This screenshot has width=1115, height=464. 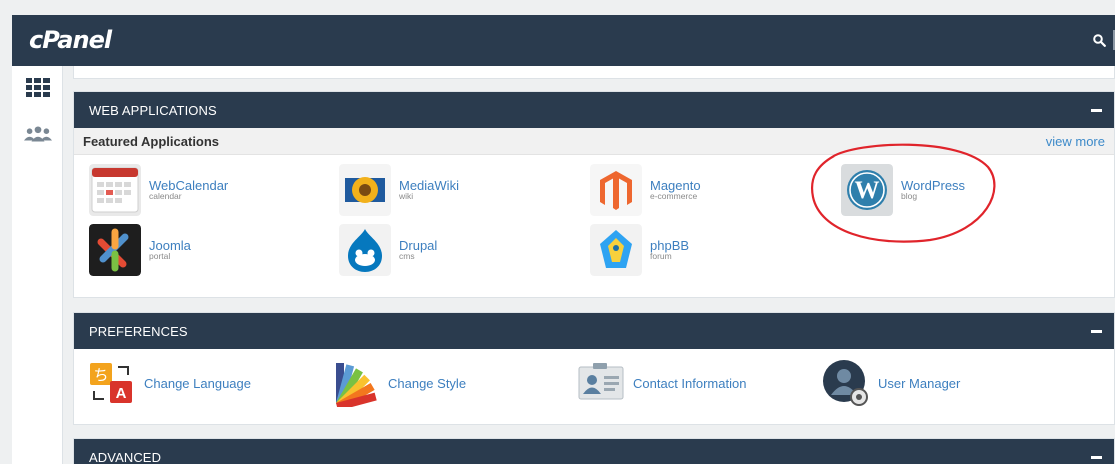 What do you see at coordinates (151, 141) in the screenshot?
I see `featured-applications-title: Featured Applications` at bounding box center [151, 141].